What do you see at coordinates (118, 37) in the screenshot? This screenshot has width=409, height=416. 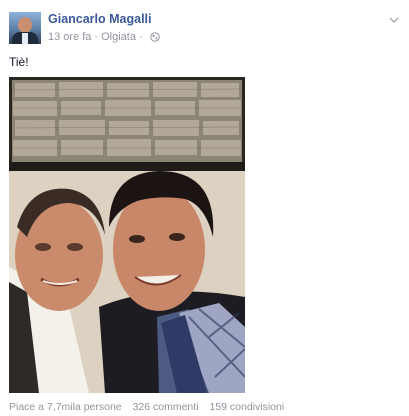 I see `location: Olgiata` at bounding box center [118, 37].